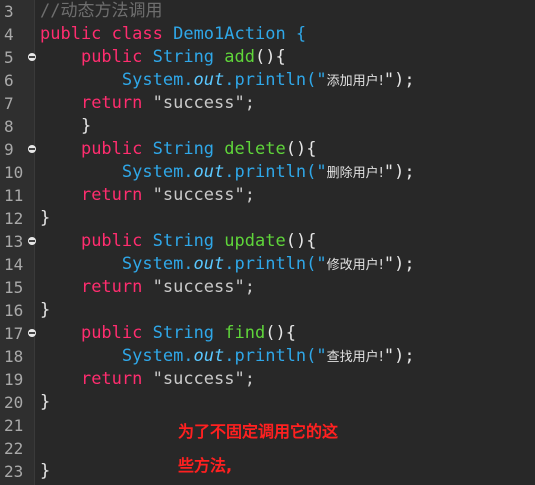 Image resolution: width=535 pixels, height=485 pixels. What do you see at coordinates (267, 402) in the screenshot?
I see `code-line: 20}` at bounding box center [267, 402].